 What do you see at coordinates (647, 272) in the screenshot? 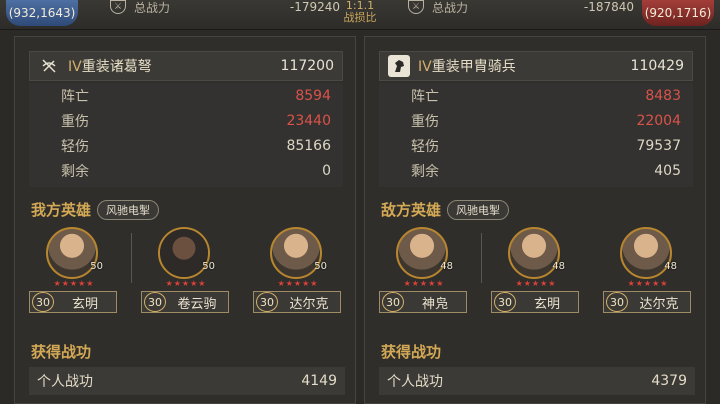
I see `hero-card: 48 ★★★★★ 30 达尔克` at bounding box center [647, 272].